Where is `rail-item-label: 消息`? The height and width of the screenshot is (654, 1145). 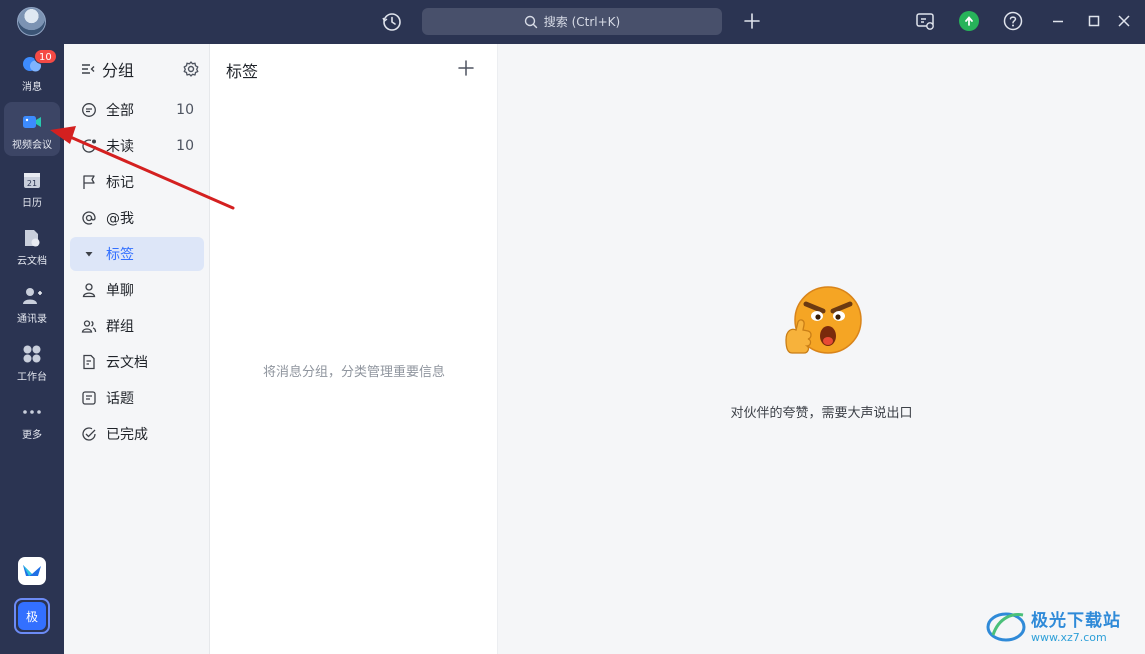
rail-item-label: 消息 is located at coordinates (32, 87).